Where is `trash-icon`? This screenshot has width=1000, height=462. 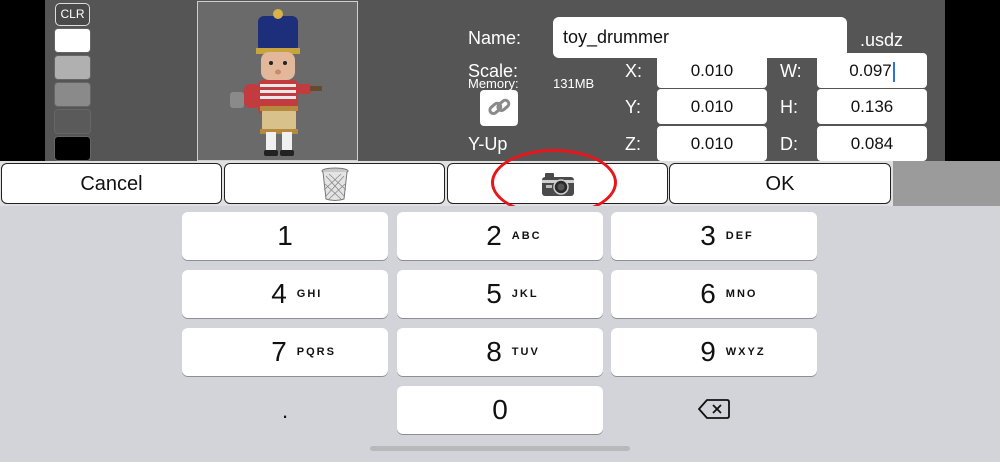
trash-icon is located at coordinates (334, 184).